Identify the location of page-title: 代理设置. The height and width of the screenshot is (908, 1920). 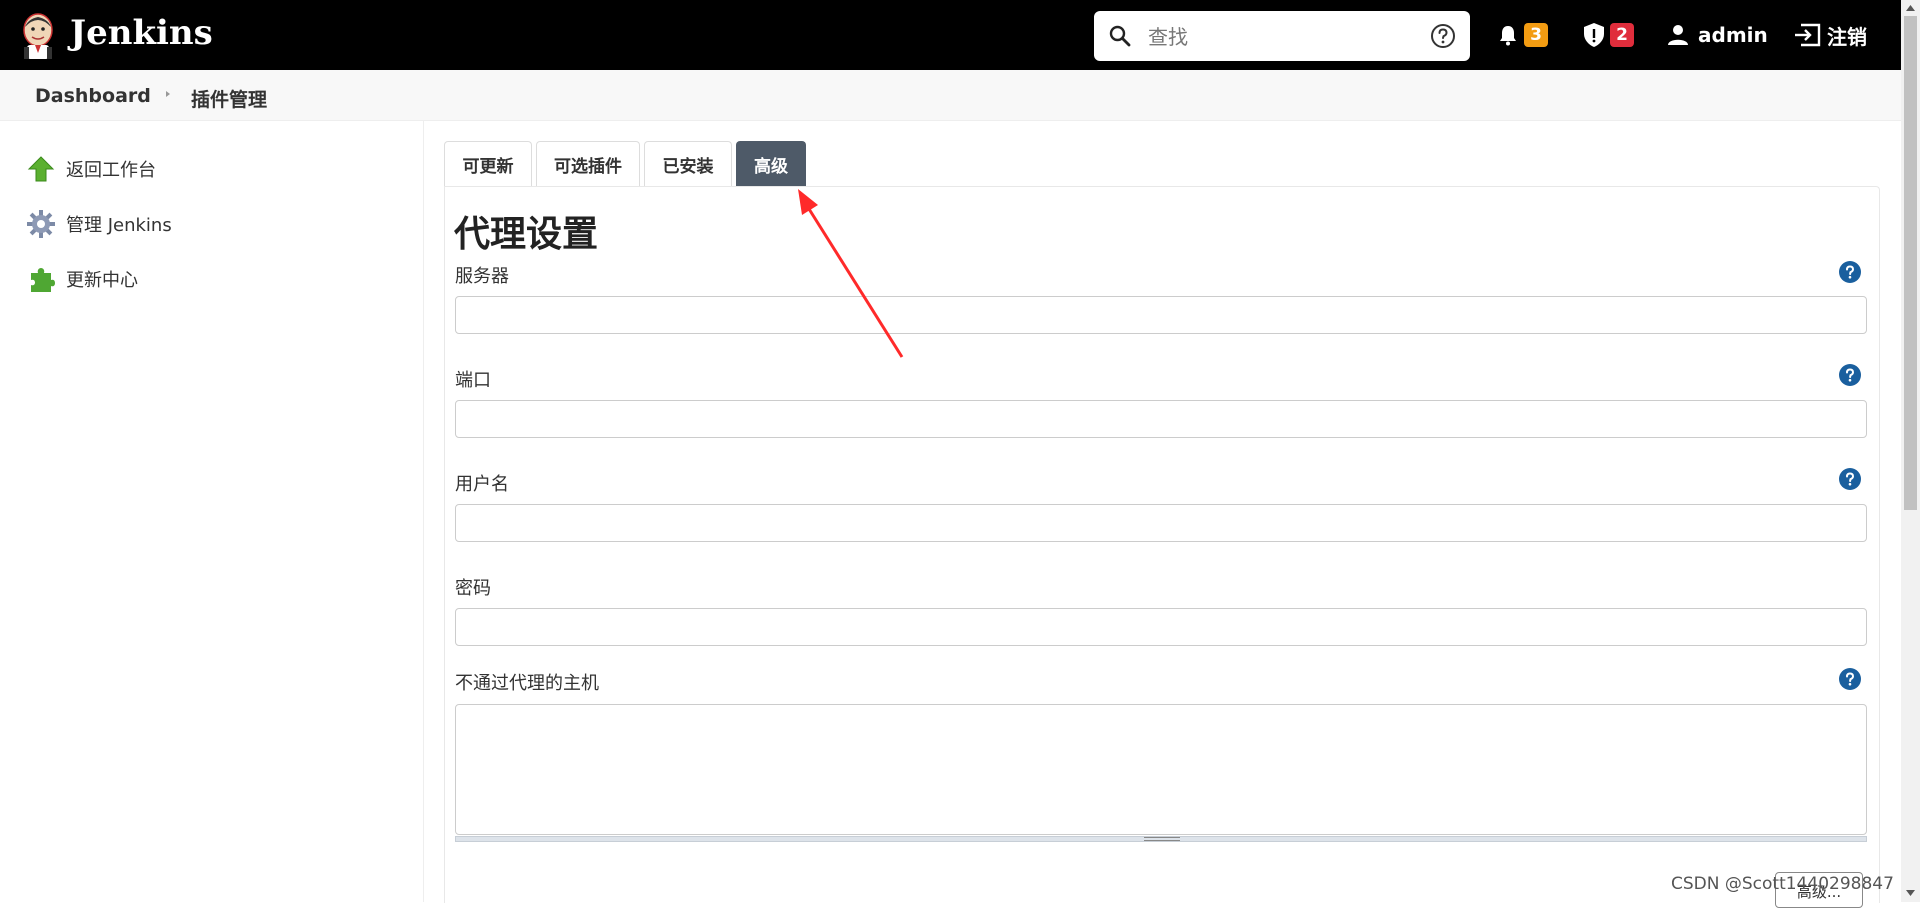
(526, 234).